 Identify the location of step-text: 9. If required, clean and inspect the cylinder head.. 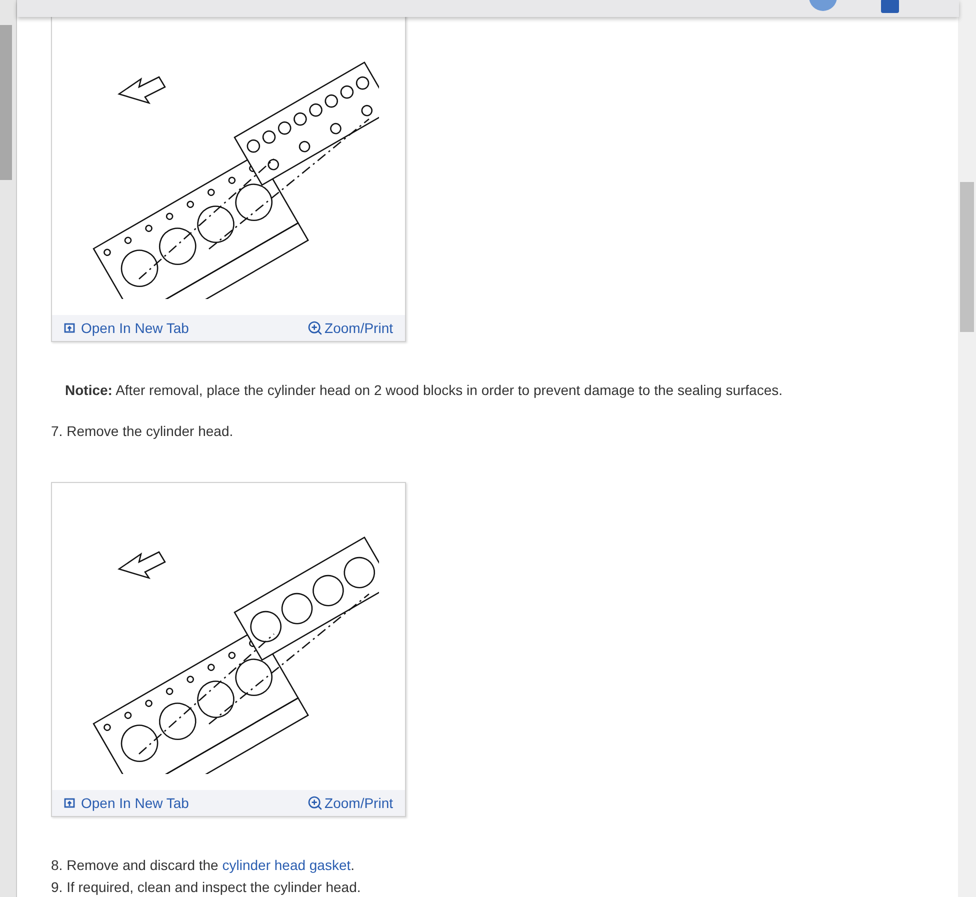
(206, 887).